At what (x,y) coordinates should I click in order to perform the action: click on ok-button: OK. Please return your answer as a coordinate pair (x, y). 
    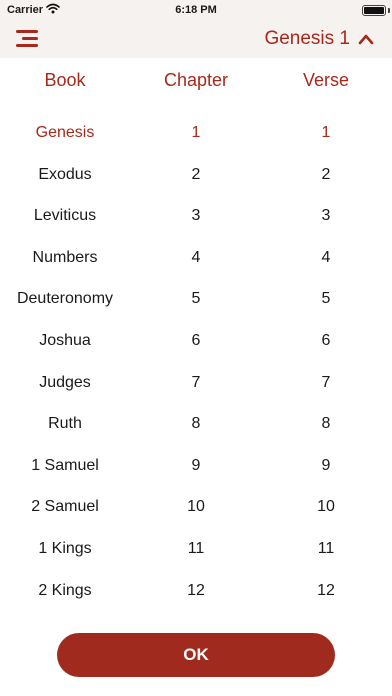
    Looking at the image, I should click on (196, 655).